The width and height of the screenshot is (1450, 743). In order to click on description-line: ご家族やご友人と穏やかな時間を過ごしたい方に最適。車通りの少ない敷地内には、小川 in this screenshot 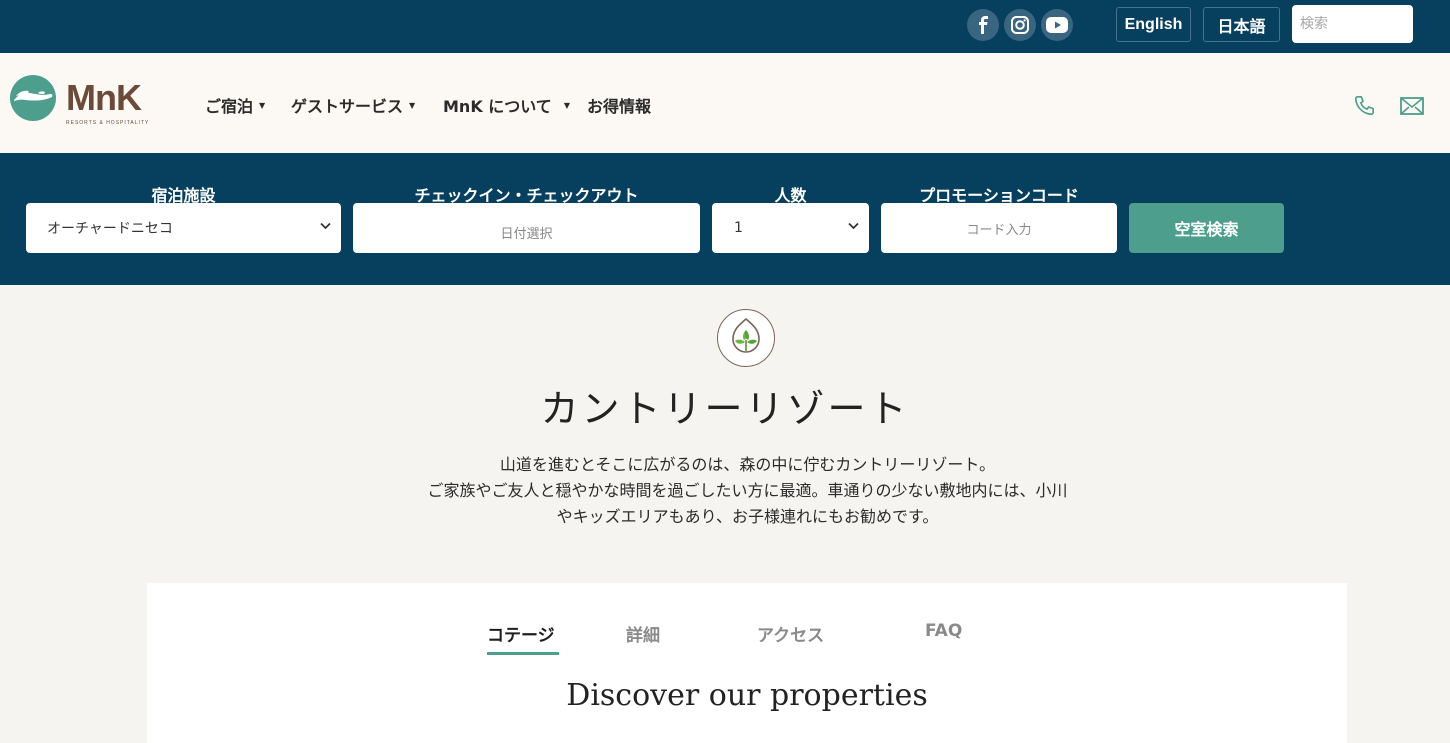, I will do `click(747, 490)`.